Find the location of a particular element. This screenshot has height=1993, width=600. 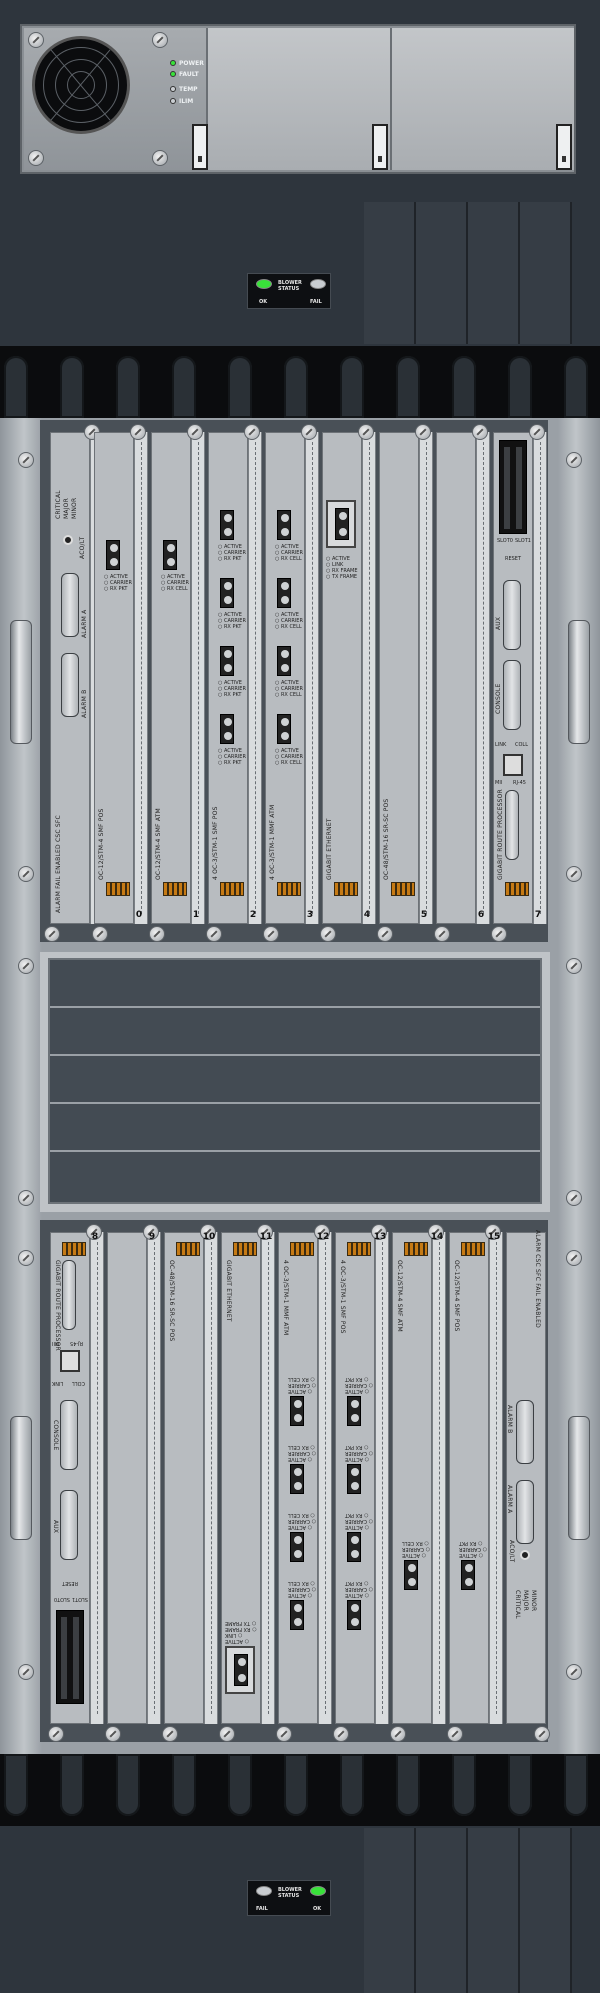

card-ejector-rail is located at coordinates (198, 678).